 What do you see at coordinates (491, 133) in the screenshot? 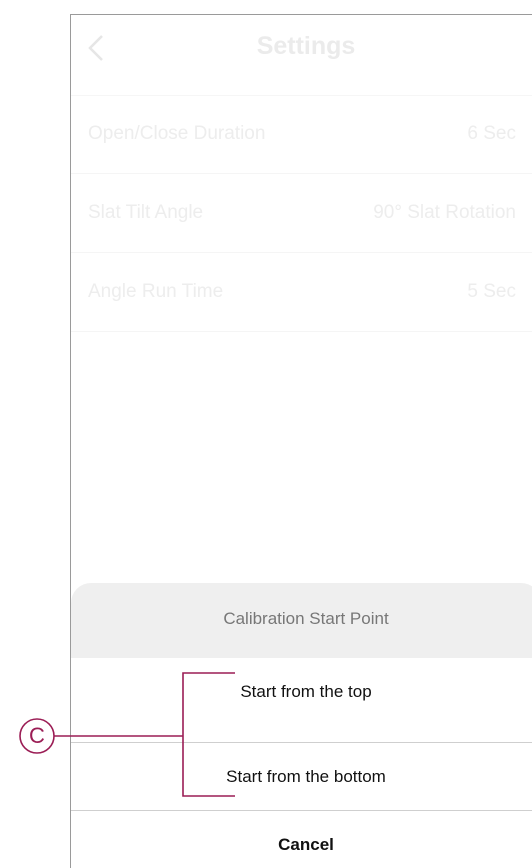
I see `setting-value: 6 Sec` at bounding box center [491, 133].